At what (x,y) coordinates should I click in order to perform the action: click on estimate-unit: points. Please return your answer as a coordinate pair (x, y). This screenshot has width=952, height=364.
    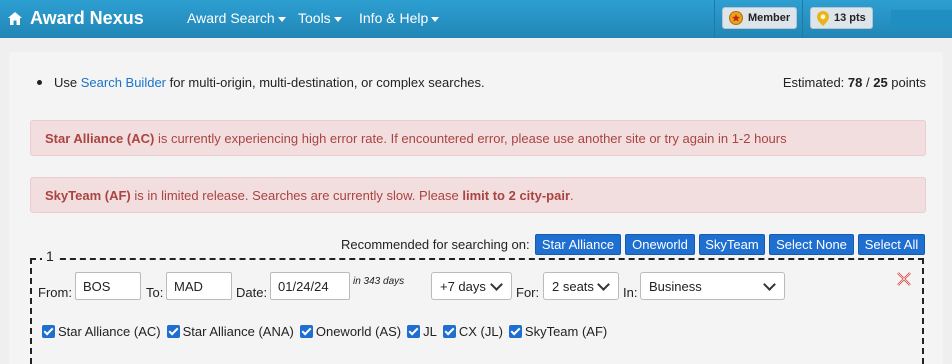
    Looking at the image, I should click on (906, 82).